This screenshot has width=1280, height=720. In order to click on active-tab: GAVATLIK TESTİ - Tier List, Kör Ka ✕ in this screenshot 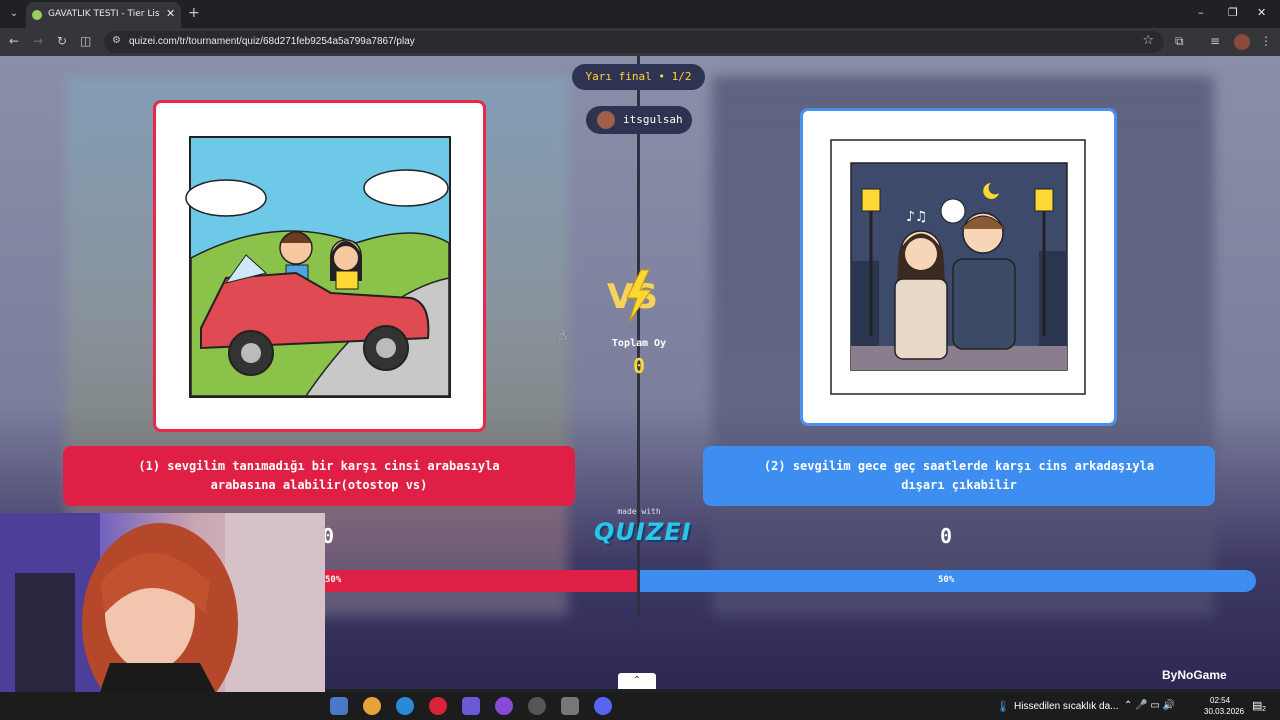, I will do `click(103, 15)`.